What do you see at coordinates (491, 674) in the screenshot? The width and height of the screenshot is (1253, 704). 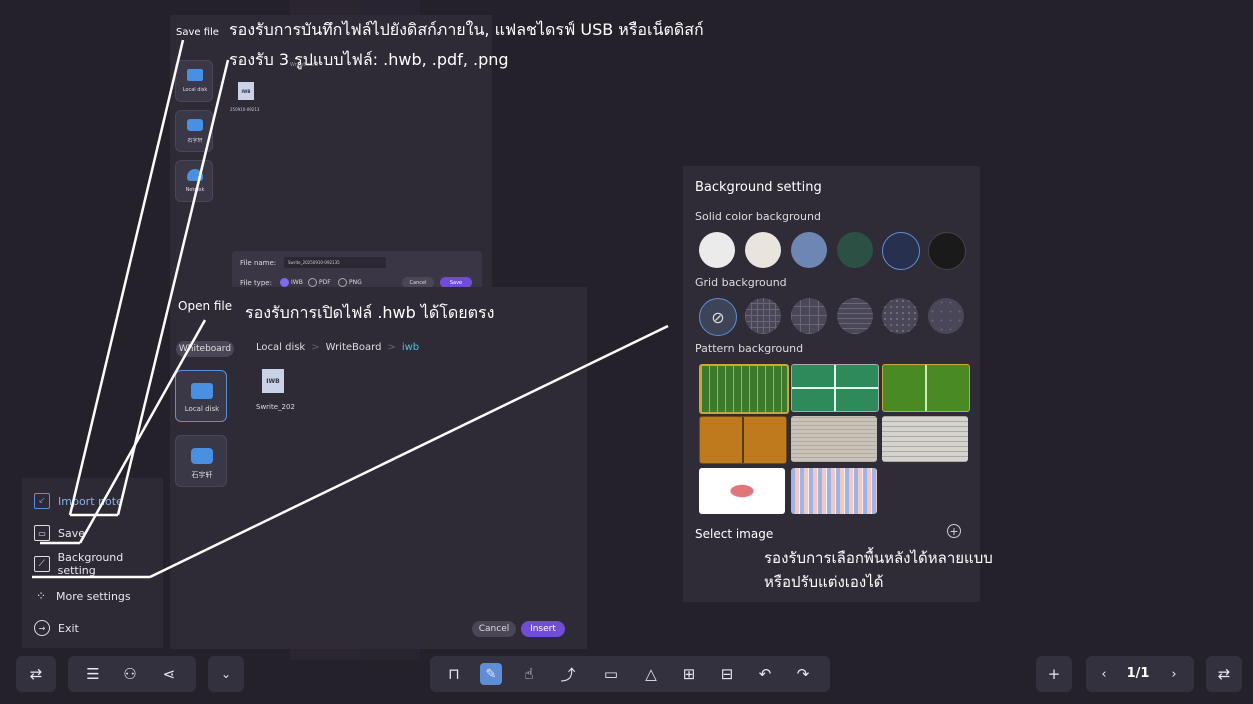 I see `pen-icon: ✎` at bounding box center [491, 674].